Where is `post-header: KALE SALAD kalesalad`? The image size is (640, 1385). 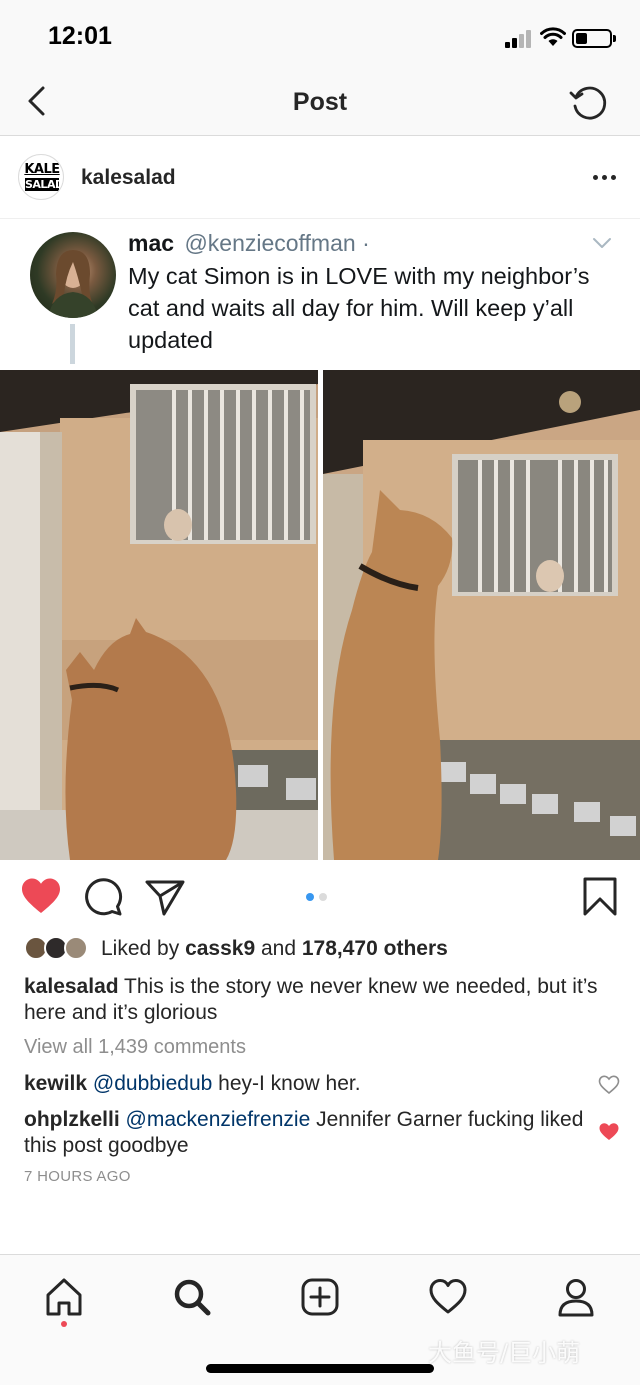
post-header: KALE SALAD kalesalad is located at coordinates (320, 178).